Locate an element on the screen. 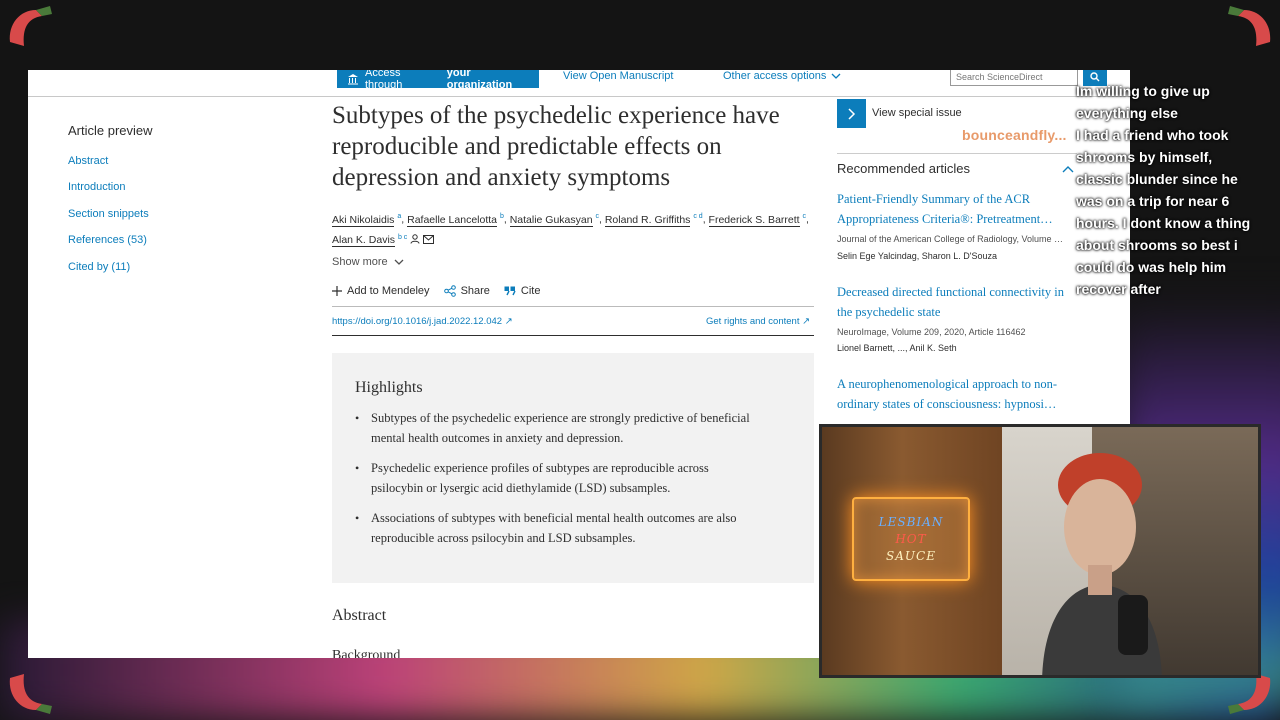 This screenshot has height=720, width=1280. chat-line: I had a friend who took is located at coordinates (1152, 135).